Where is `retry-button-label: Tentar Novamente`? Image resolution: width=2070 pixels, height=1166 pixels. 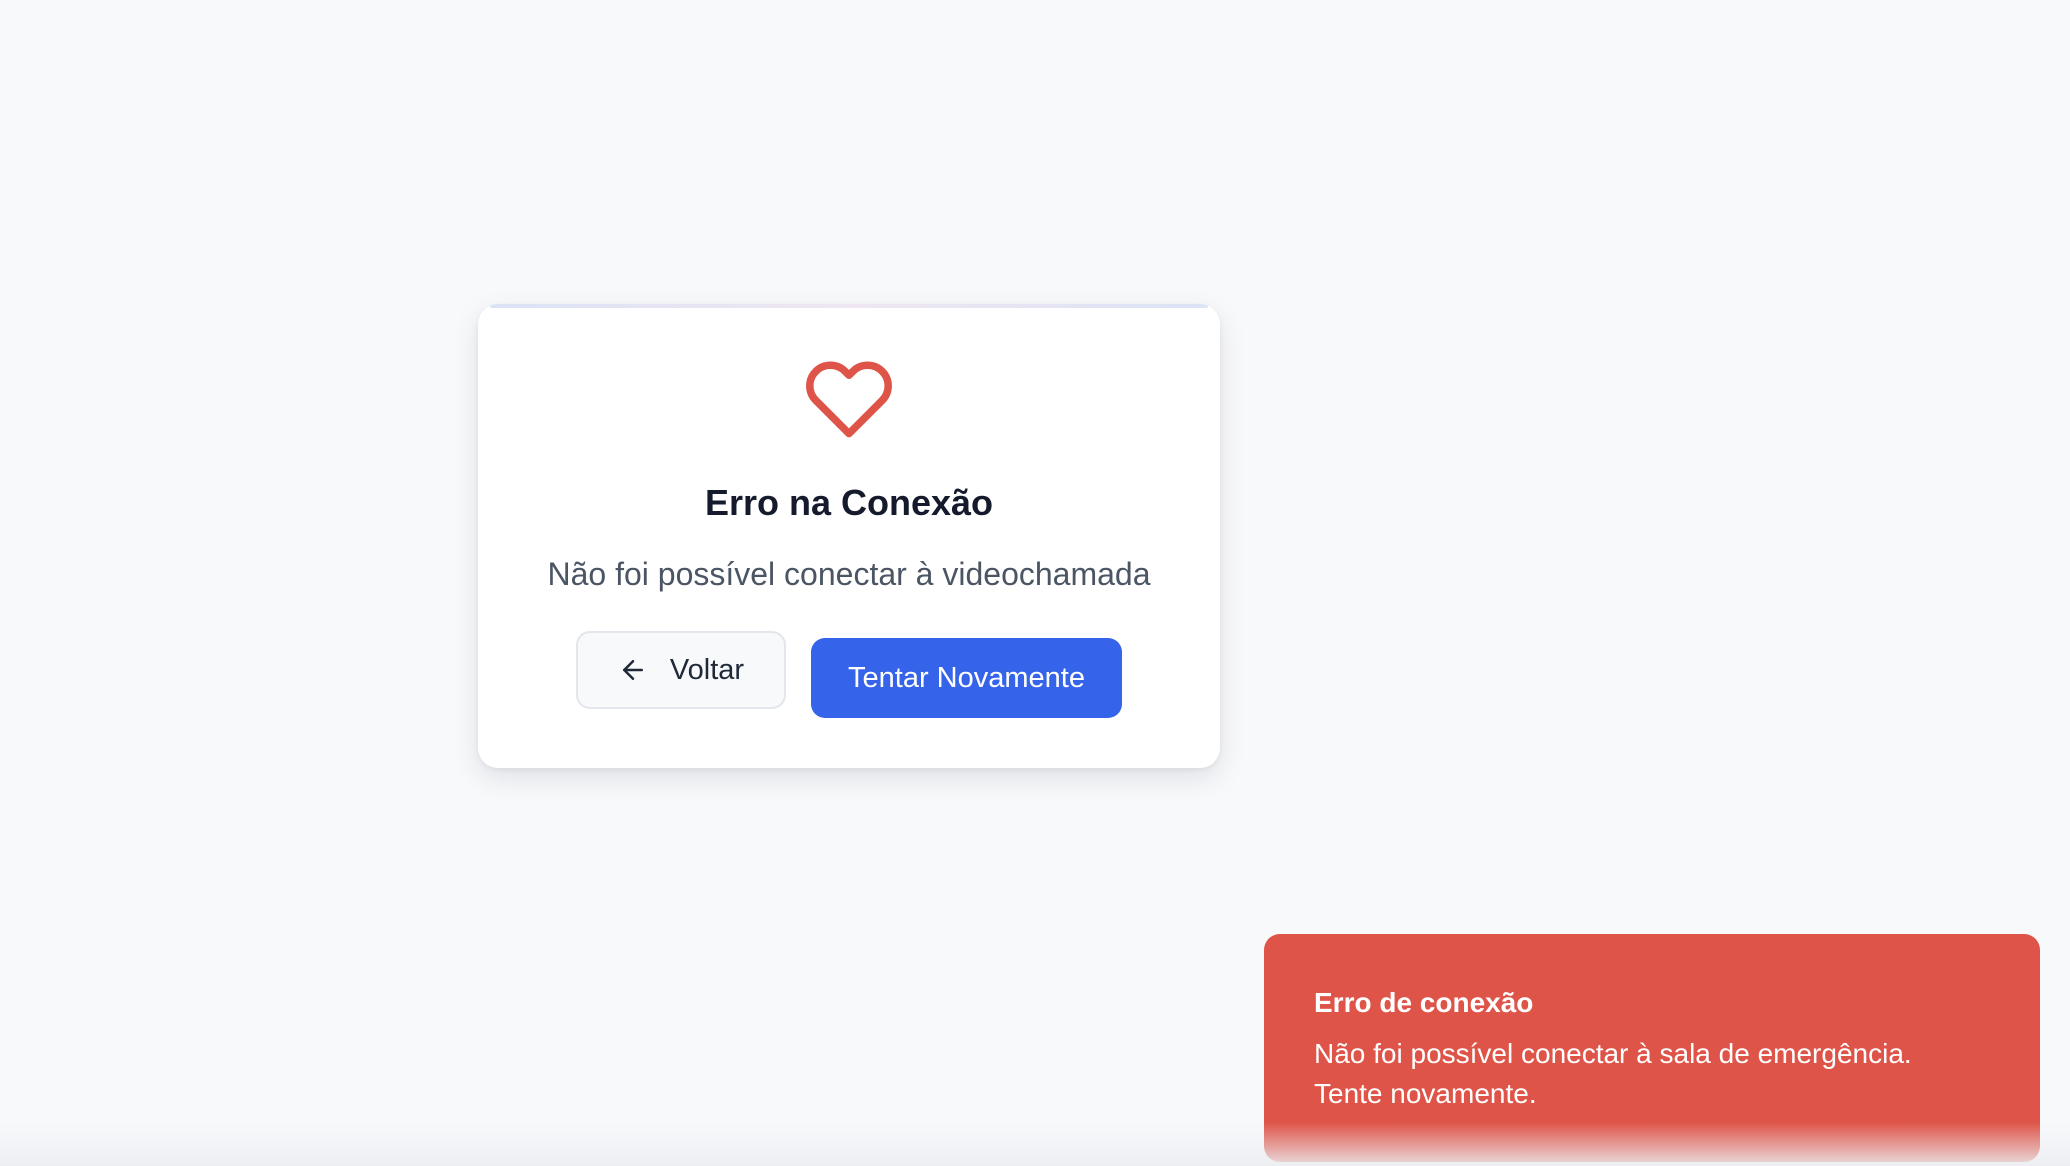 retry-button-label: Tentar Novamente is located at coordinates (966, 677).